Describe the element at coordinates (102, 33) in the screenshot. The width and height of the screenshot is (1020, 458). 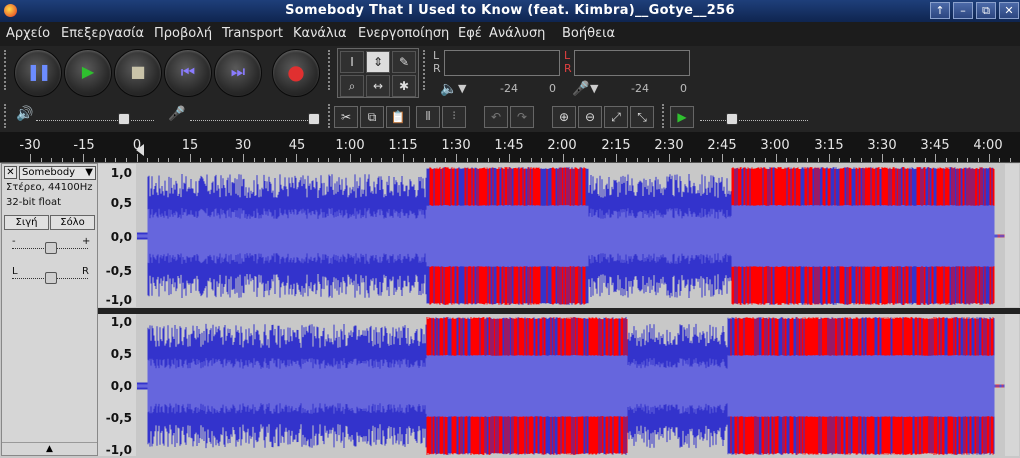
I see `menu-edit: Επεξεργασία` at that location.